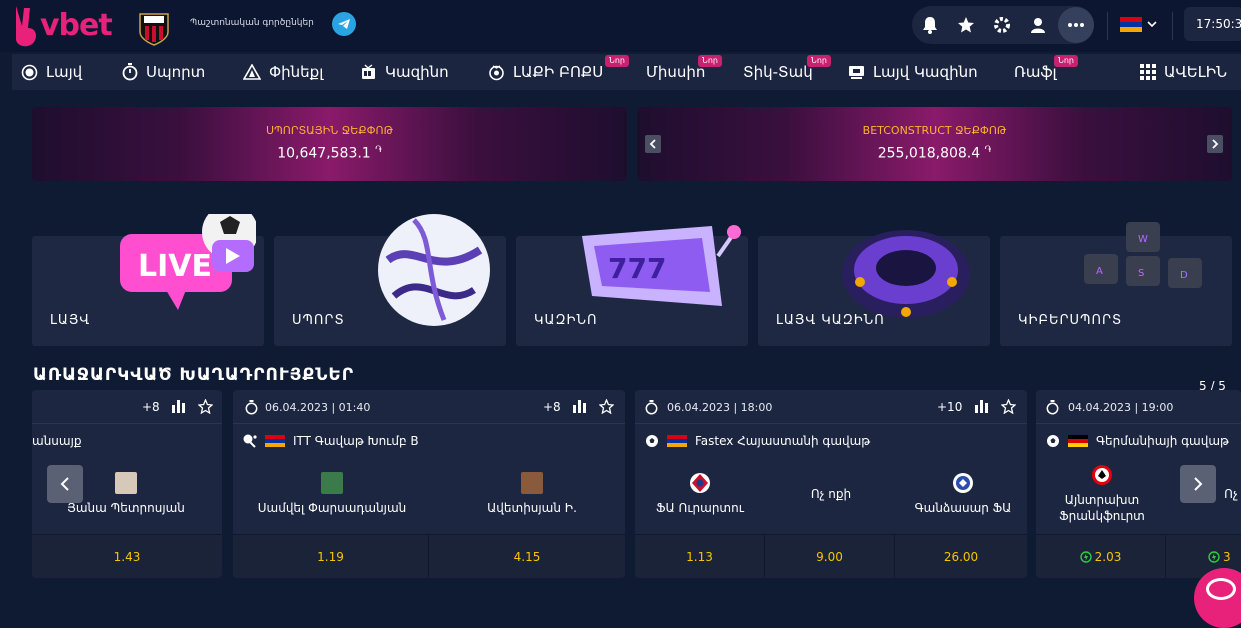 This screenshot has height=628, width=1241. I want to click on nav-item-sport: Սպորտ, so click(163, 72).